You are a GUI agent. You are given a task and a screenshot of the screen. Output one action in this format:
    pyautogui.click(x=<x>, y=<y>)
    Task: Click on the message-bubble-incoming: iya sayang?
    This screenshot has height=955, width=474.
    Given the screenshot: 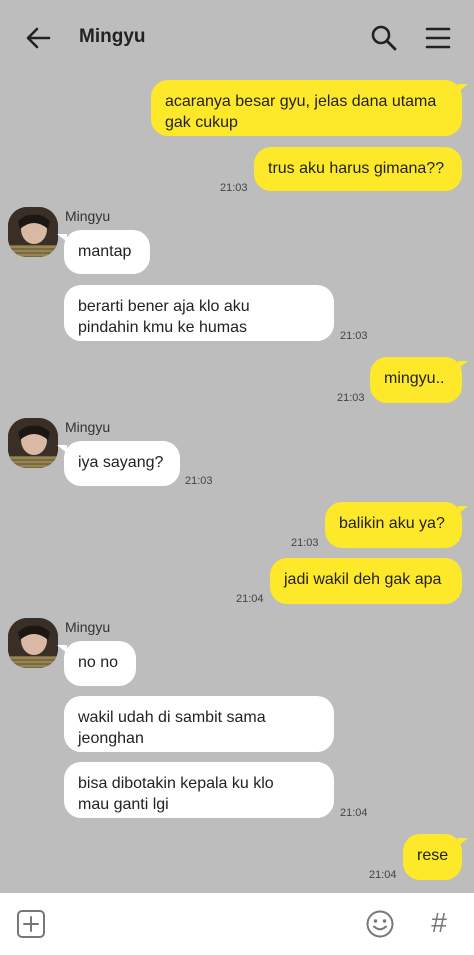 What is the action you would take?
    pyautogui.click(x=122, y=463)
    